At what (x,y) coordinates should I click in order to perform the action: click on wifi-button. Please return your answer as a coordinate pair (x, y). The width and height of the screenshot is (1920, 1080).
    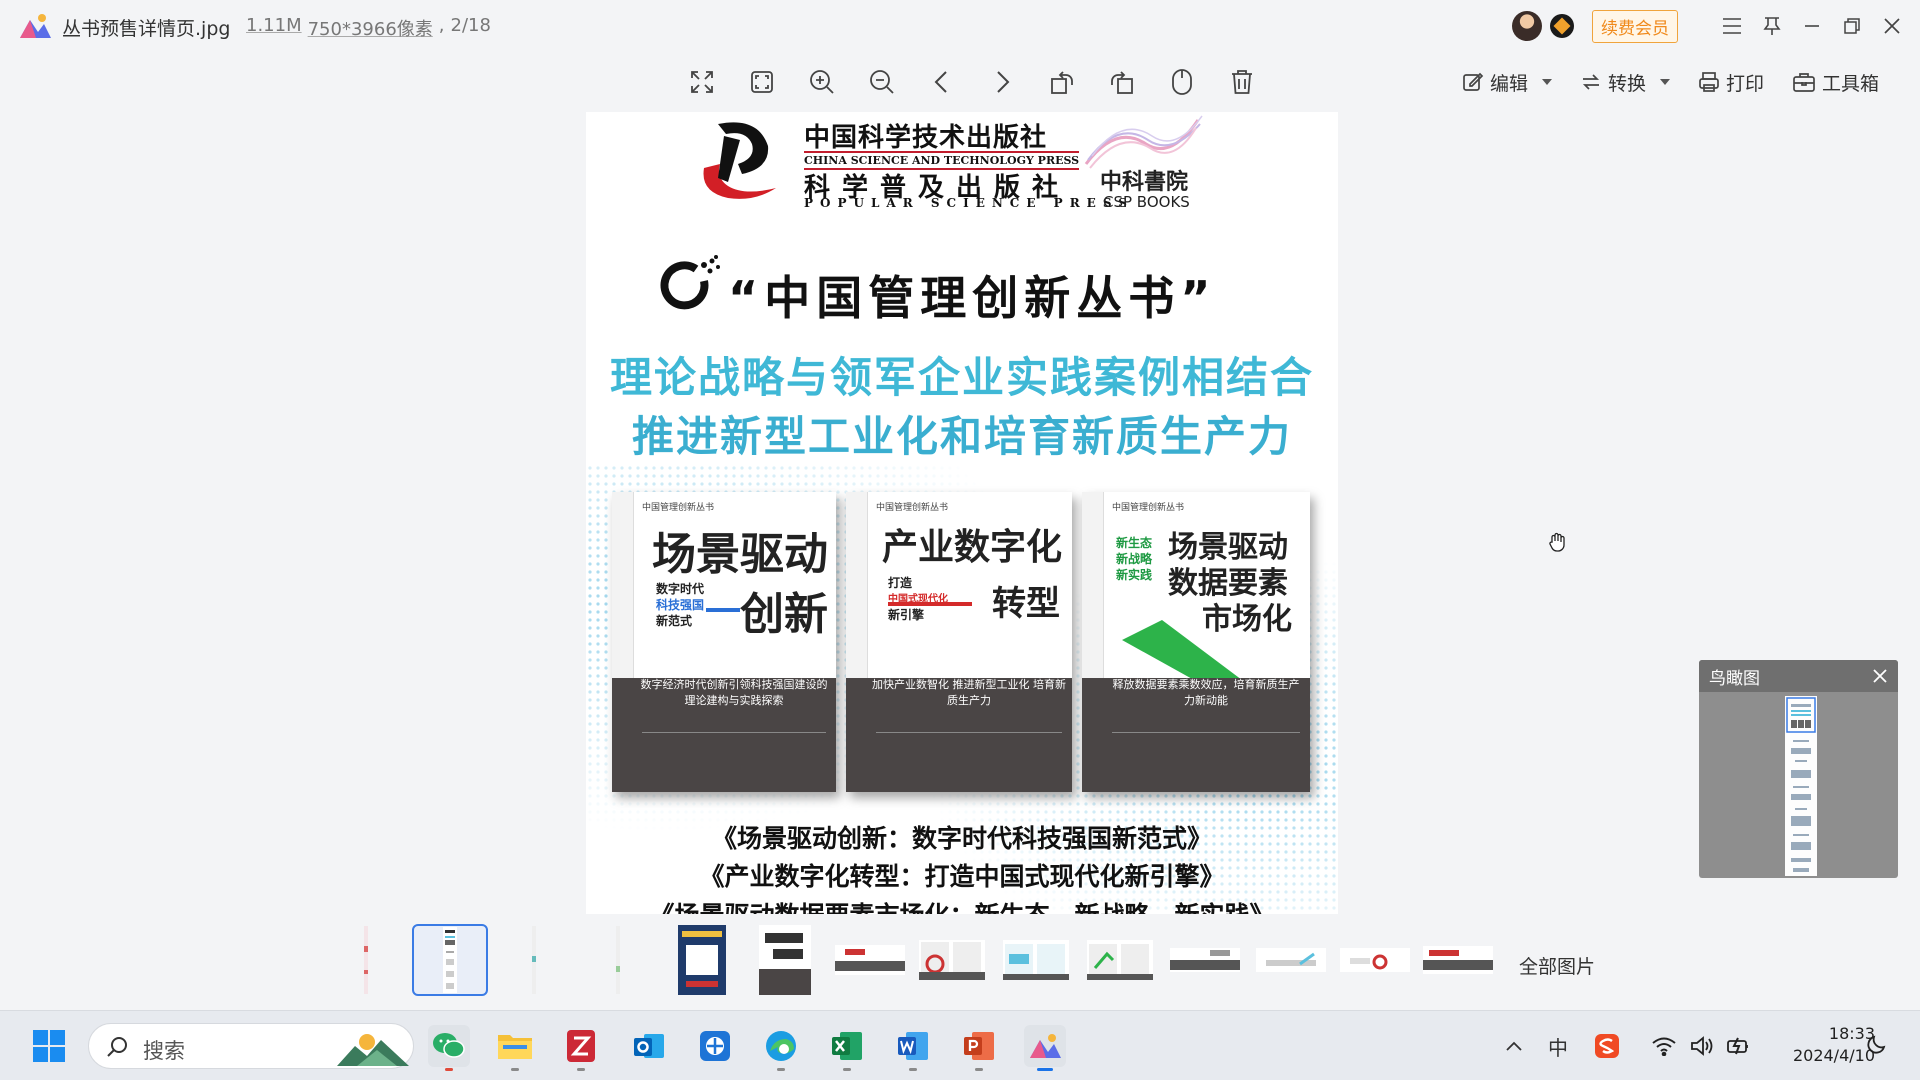
    Looking at the image, I should click on (1664, 1046).